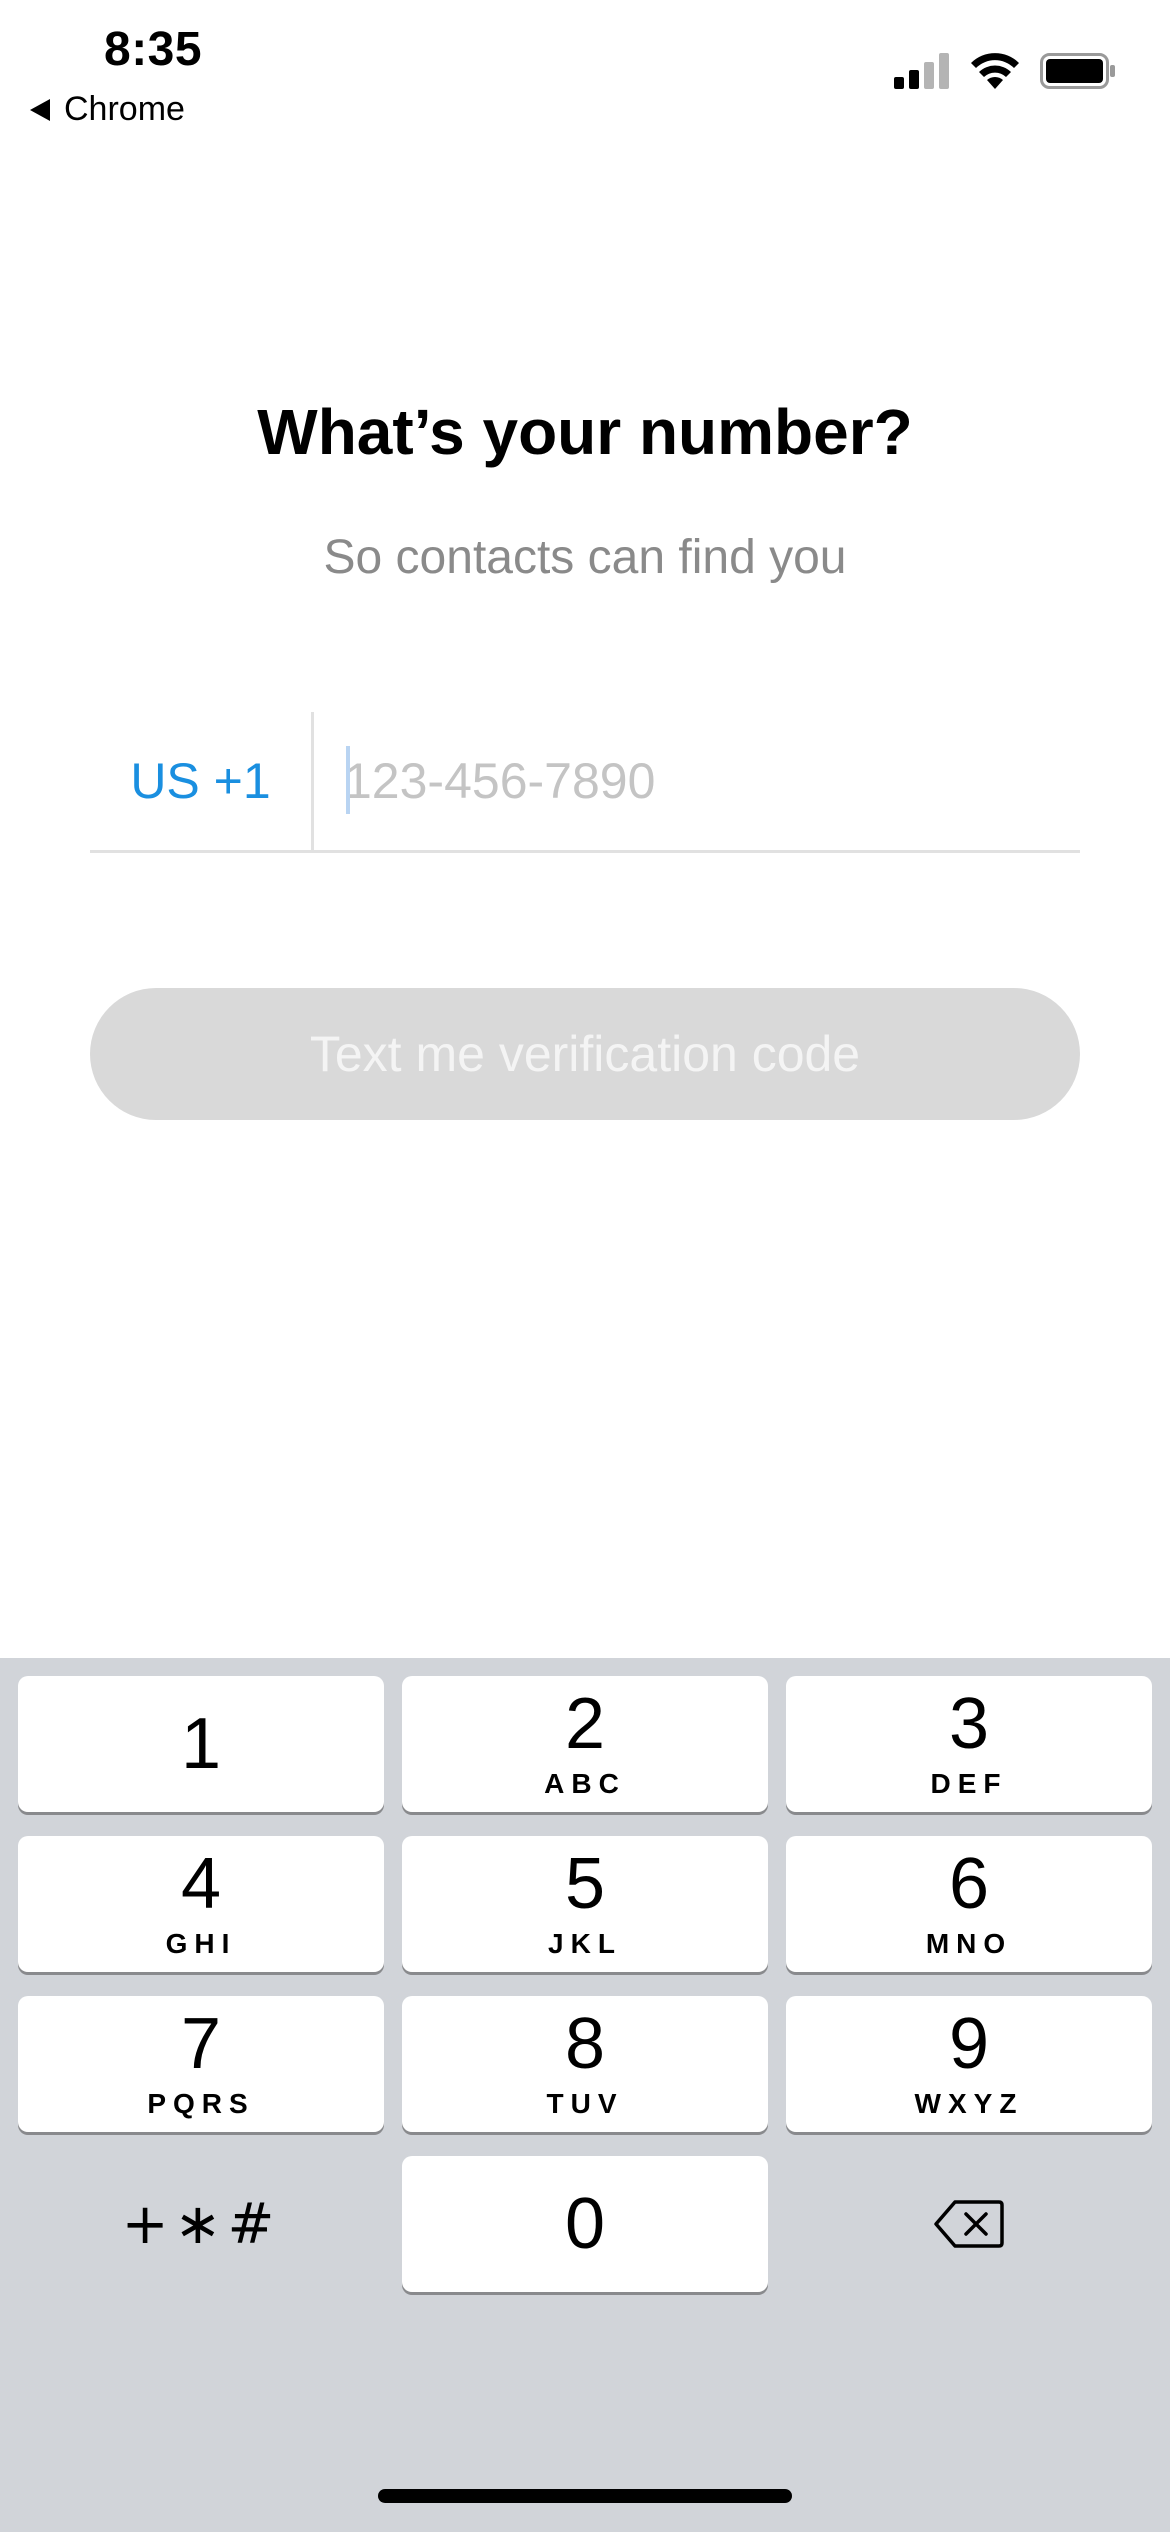 This screenshot has width=1170, height=2532. What do you see at coordinates (124, 109) in the screenshot?
I see `back-app-label: Chrome` at bounding box center [124, 109].